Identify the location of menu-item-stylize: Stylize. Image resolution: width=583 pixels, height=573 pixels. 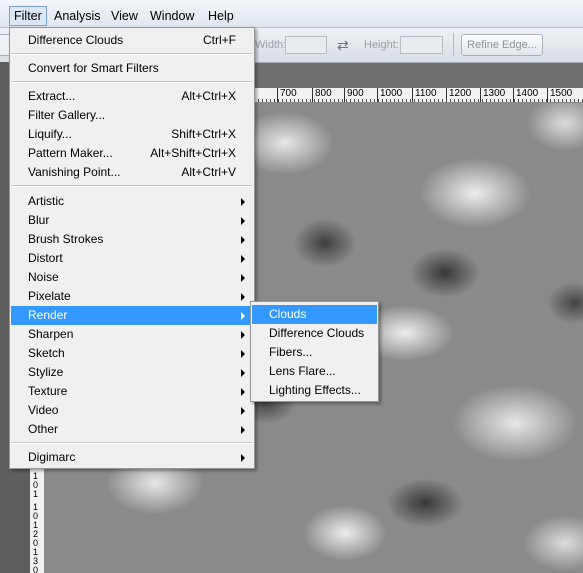
(132, 372).